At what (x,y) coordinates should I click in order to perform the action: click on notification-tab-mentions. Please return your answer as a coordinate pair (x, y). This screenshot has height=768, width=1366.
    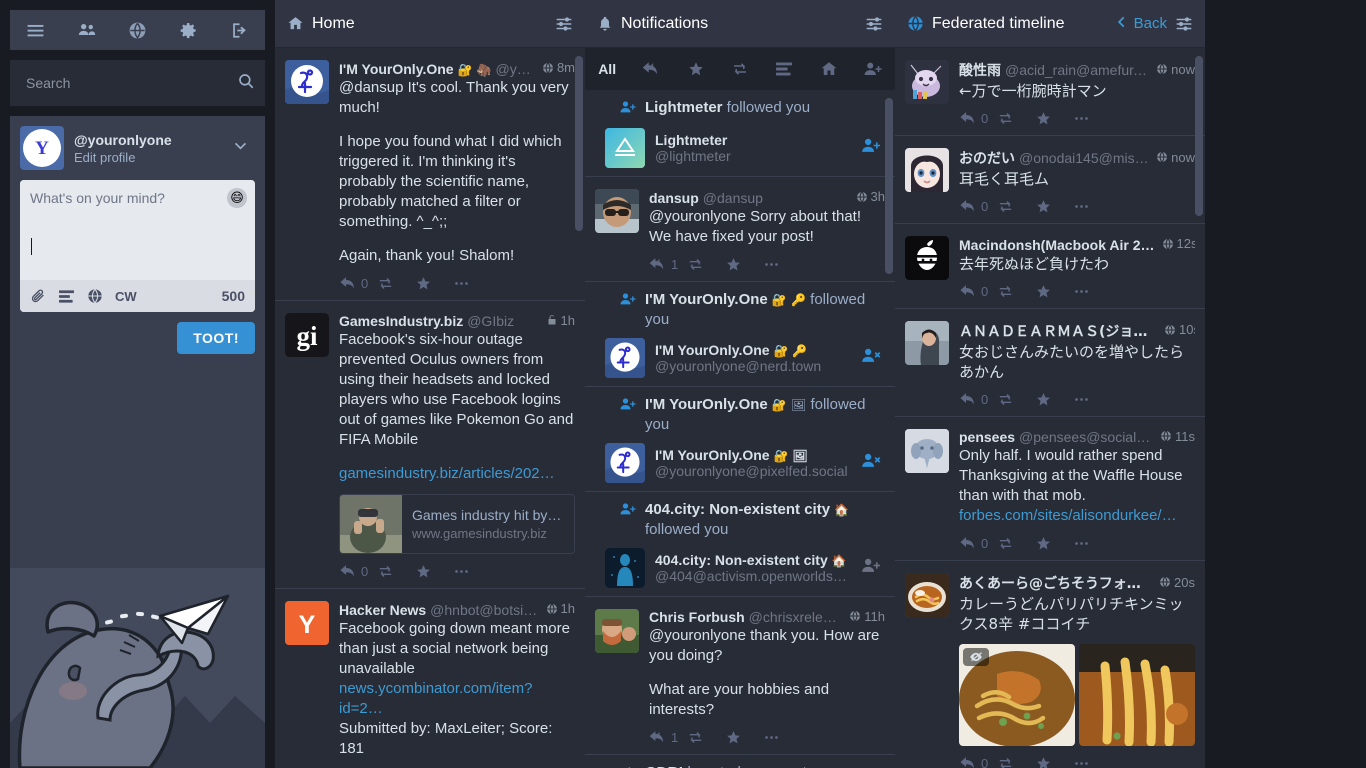
    Looking at the image, I should click on (651, 69).